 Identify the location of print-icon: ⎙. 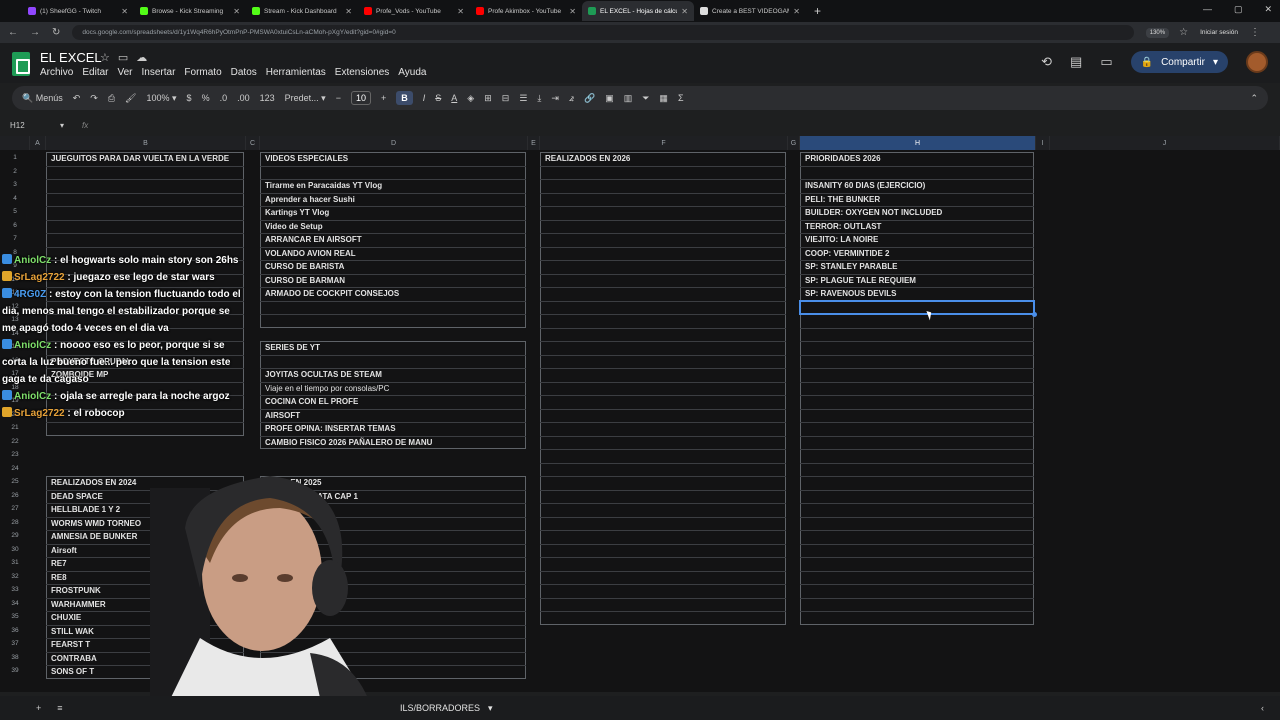
(111, 98).